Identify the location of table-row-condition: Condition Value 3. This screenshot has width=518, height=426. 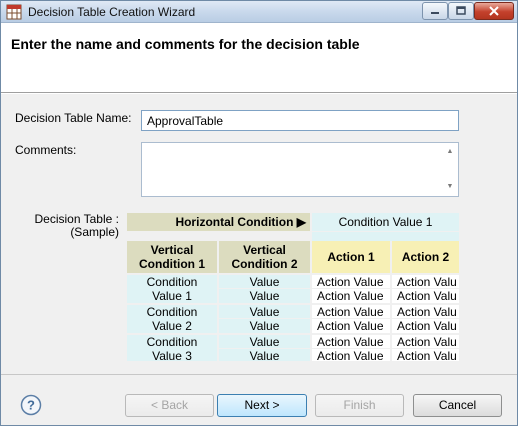
(172, 348).